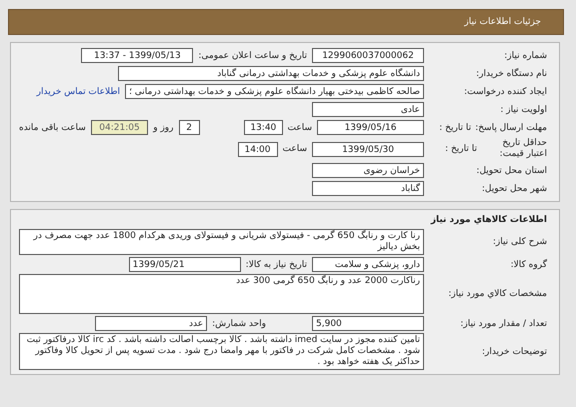  Describe the element at coordinates (239, 323) in the screenshot. I see `field-label: واحد شمارش:` at that location.